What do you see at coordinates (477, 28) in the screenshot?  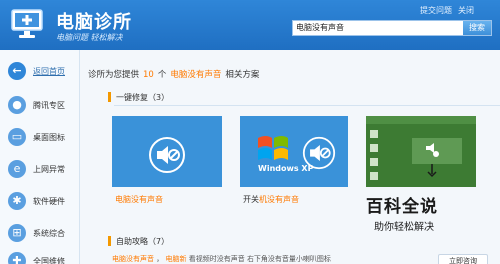 I see `search-button: 搜索` at bounding box center [477, 28].